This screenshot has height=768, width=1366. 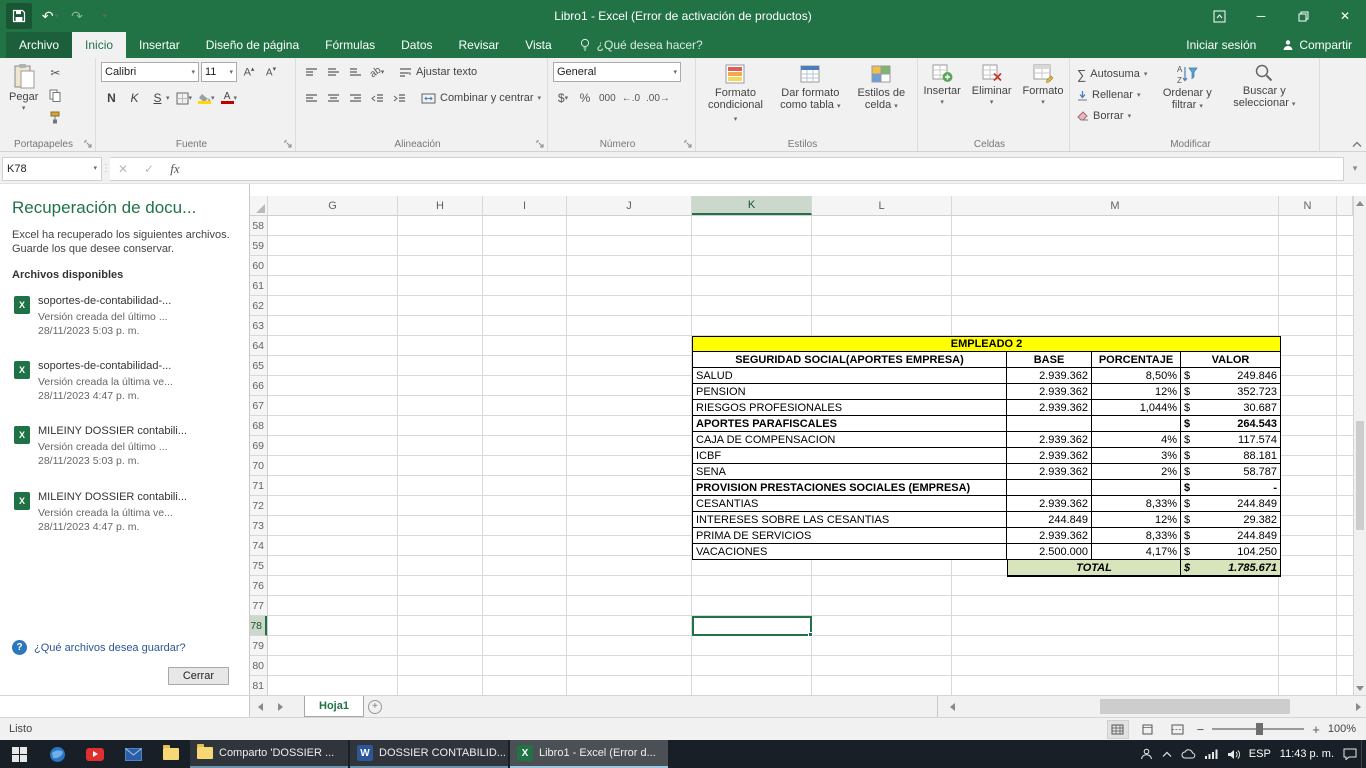 I want to click on column-header-h: H, so click(x=440, y=205).